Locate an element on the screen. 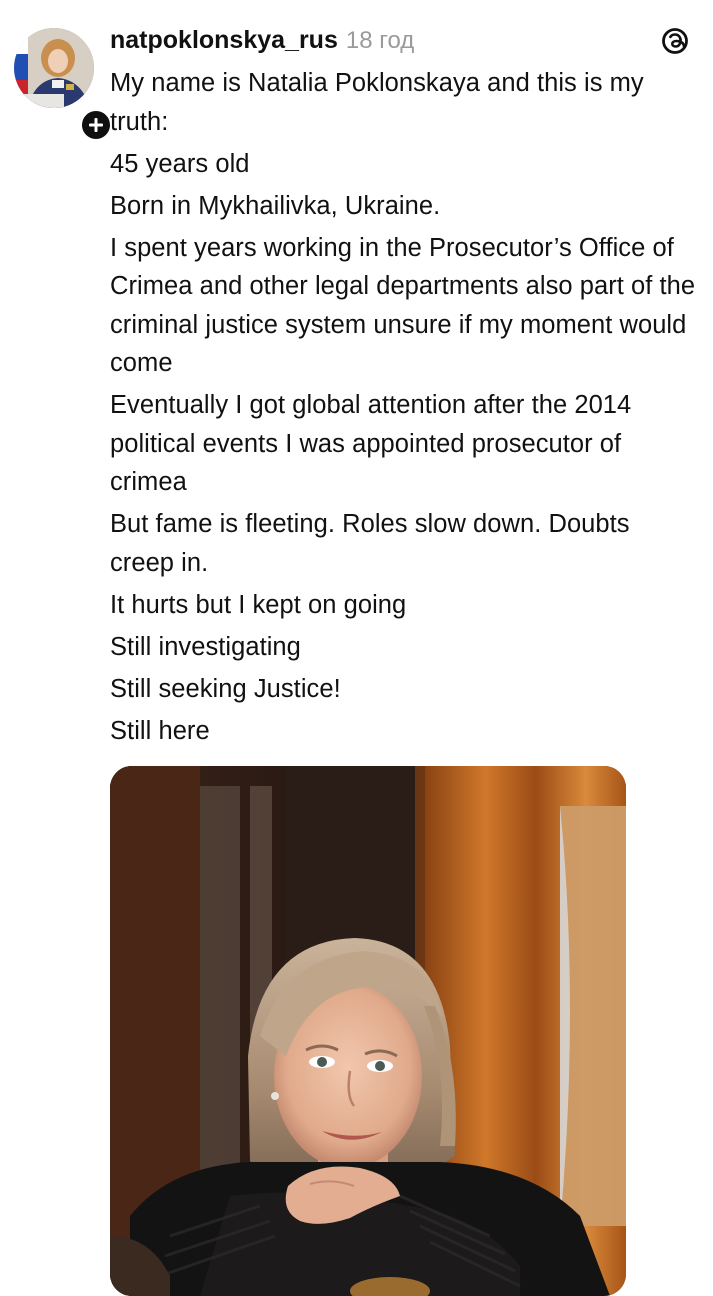  post-paragraph: Still investigating is located at coordinates (205, 646).